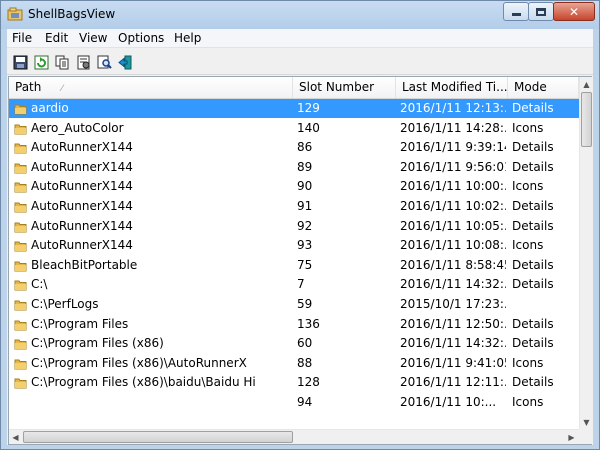 The width and height of the screenshot is (600, 450). Describe the element at coordinates (453, 167) in the screenshot. I see `cell-last-modified: 2016/1/11 9:56:01` at that location.